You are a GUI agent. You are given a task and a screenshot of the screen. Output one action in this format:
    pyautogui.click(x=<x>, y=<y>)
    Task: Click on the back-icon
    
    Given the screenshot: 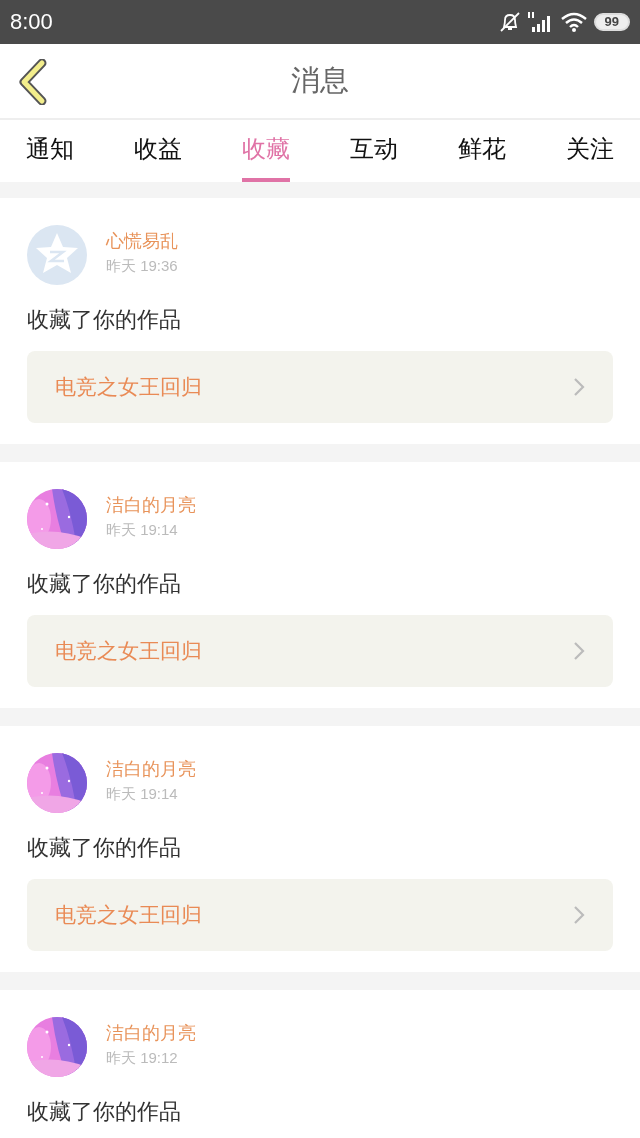 What is the action you would take?
    pyautogui.click(x=33, y=82)
    